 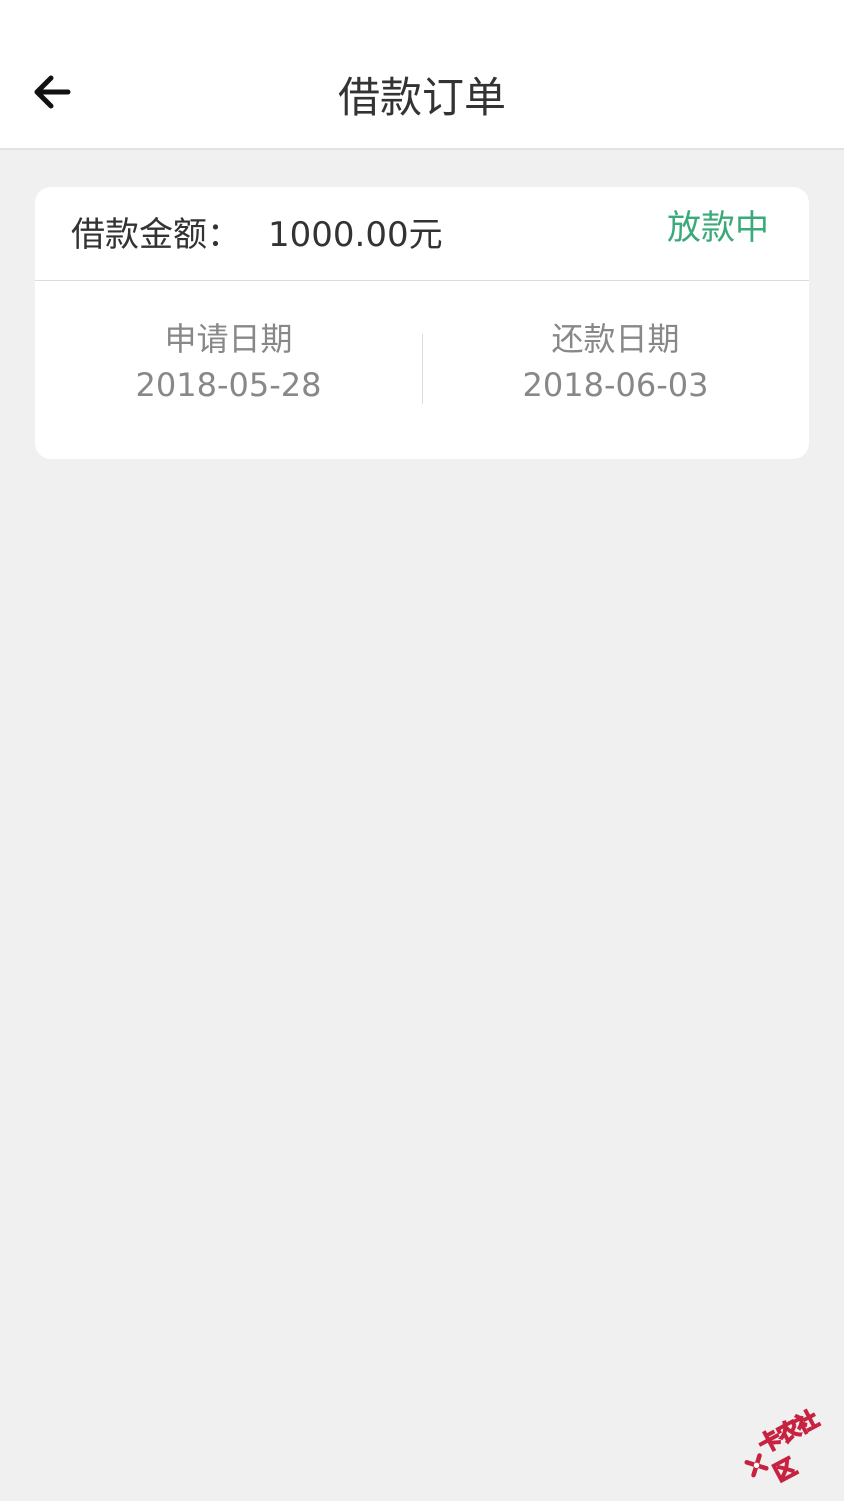 What do you see at coordinates (156, 235) in the screenshot?
I see `amount-label: 借款金额：` at bounding box center [156, 235].